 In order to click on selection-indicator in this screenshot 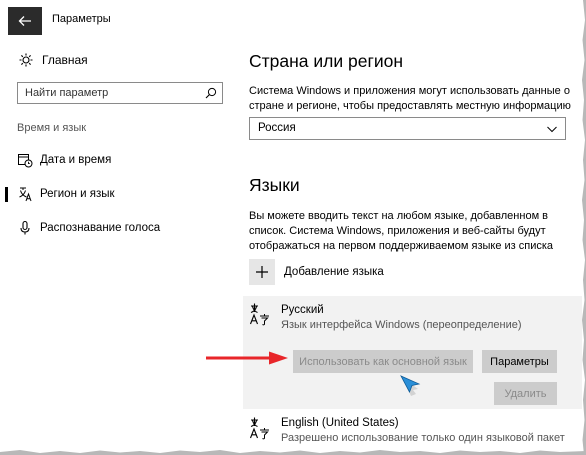, I will do `click(6, 194)`.